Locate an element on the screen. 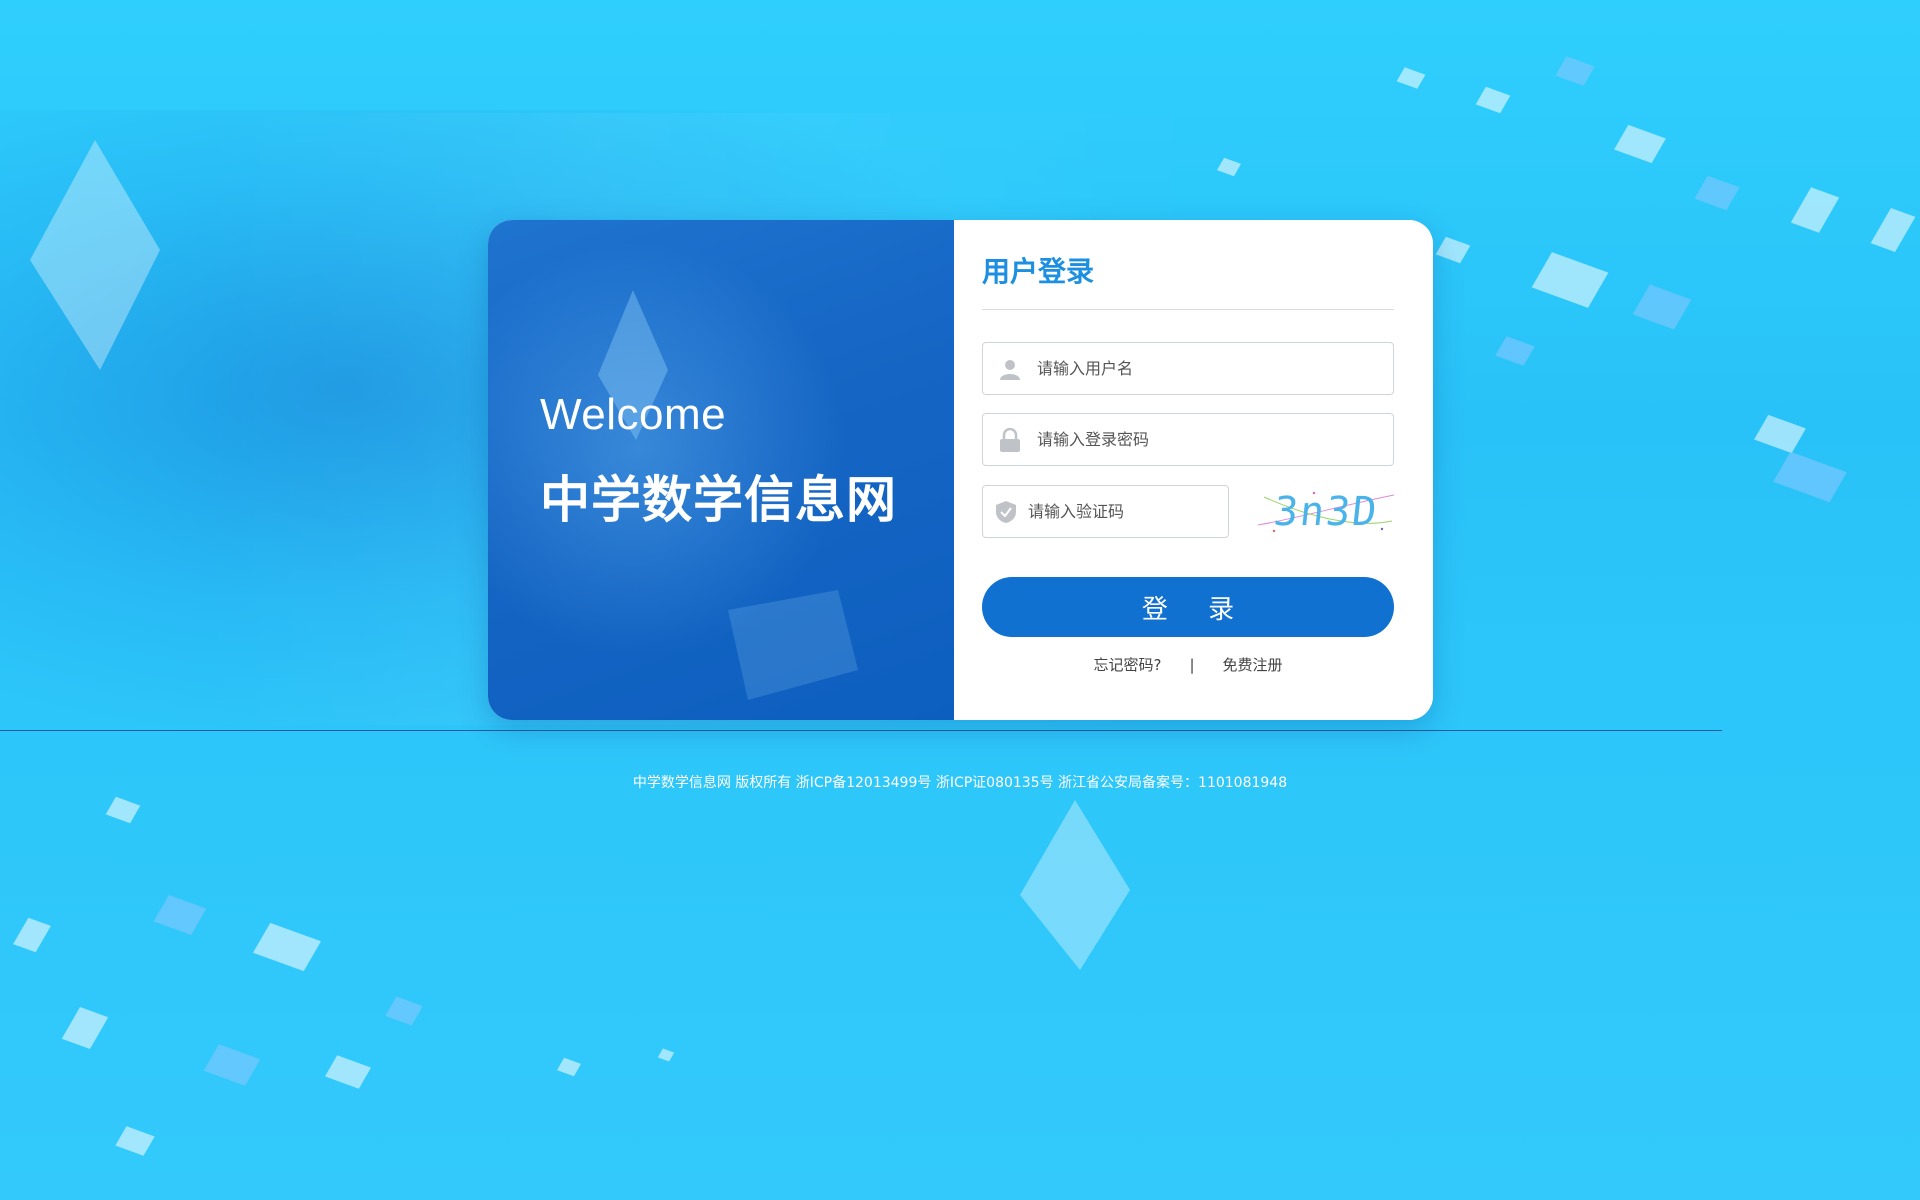  captcha-text: 3n3D is located at coordinates (1326, 511).